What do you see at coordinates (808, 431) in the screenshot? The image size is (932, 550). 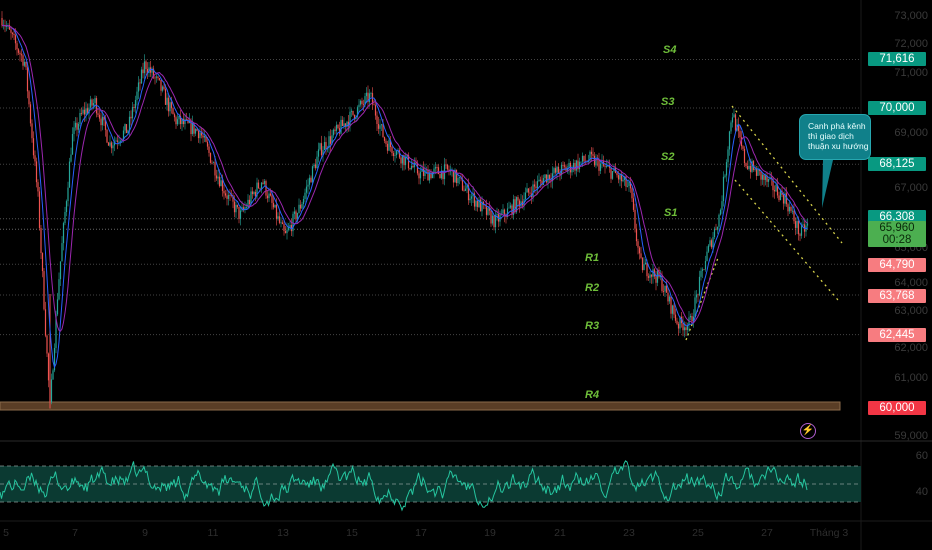 I see `lightning-icon: ⚡` at bounding box center [808, 431].